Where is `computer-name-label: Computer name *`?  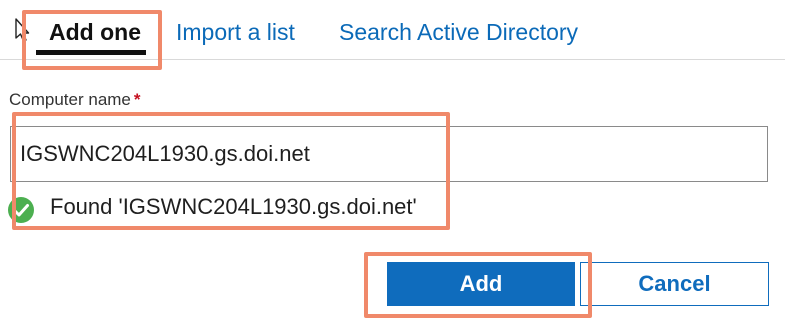 computer-name-label: Computer name * is located at coordinates (75, 100).